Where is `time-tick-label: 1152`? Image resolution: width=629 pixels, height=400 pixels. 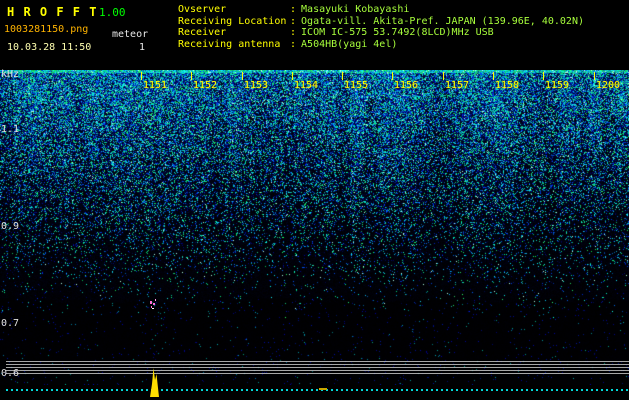
time-tick-label: 1152 is located at coordinates (205, 85).